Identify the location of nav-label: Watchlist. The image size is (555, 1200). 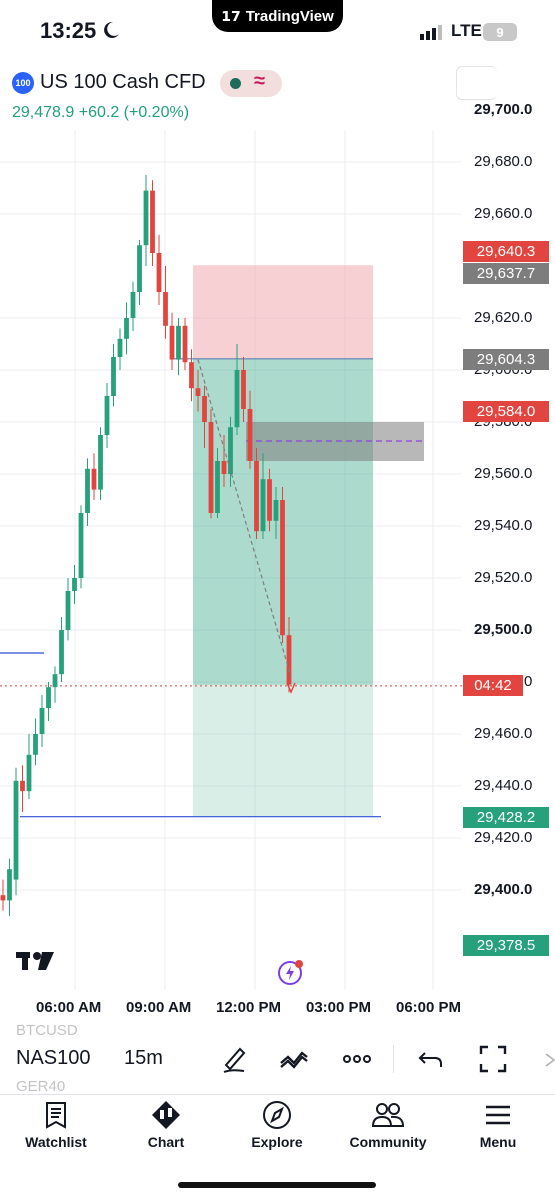
(56, 1142).